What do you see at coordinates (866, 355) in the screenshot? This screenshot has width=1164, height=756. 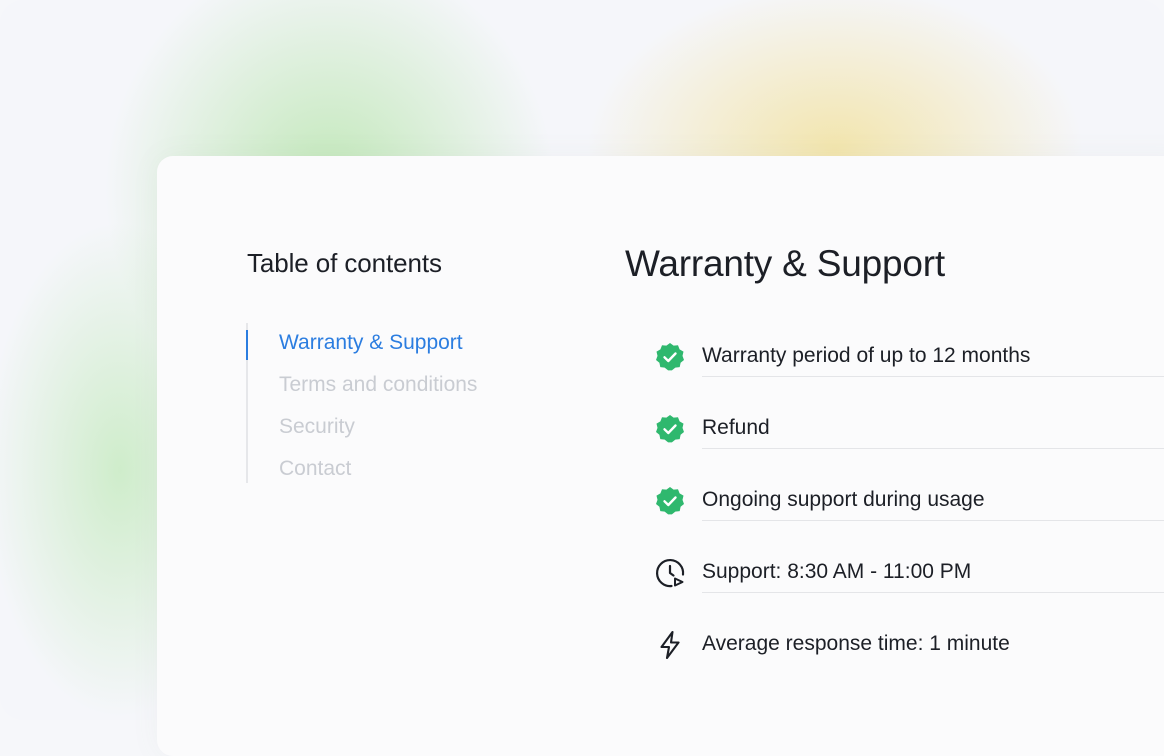 I see `feature-label: Warranty period of up to 12 months` at bounding box center [866, 355].